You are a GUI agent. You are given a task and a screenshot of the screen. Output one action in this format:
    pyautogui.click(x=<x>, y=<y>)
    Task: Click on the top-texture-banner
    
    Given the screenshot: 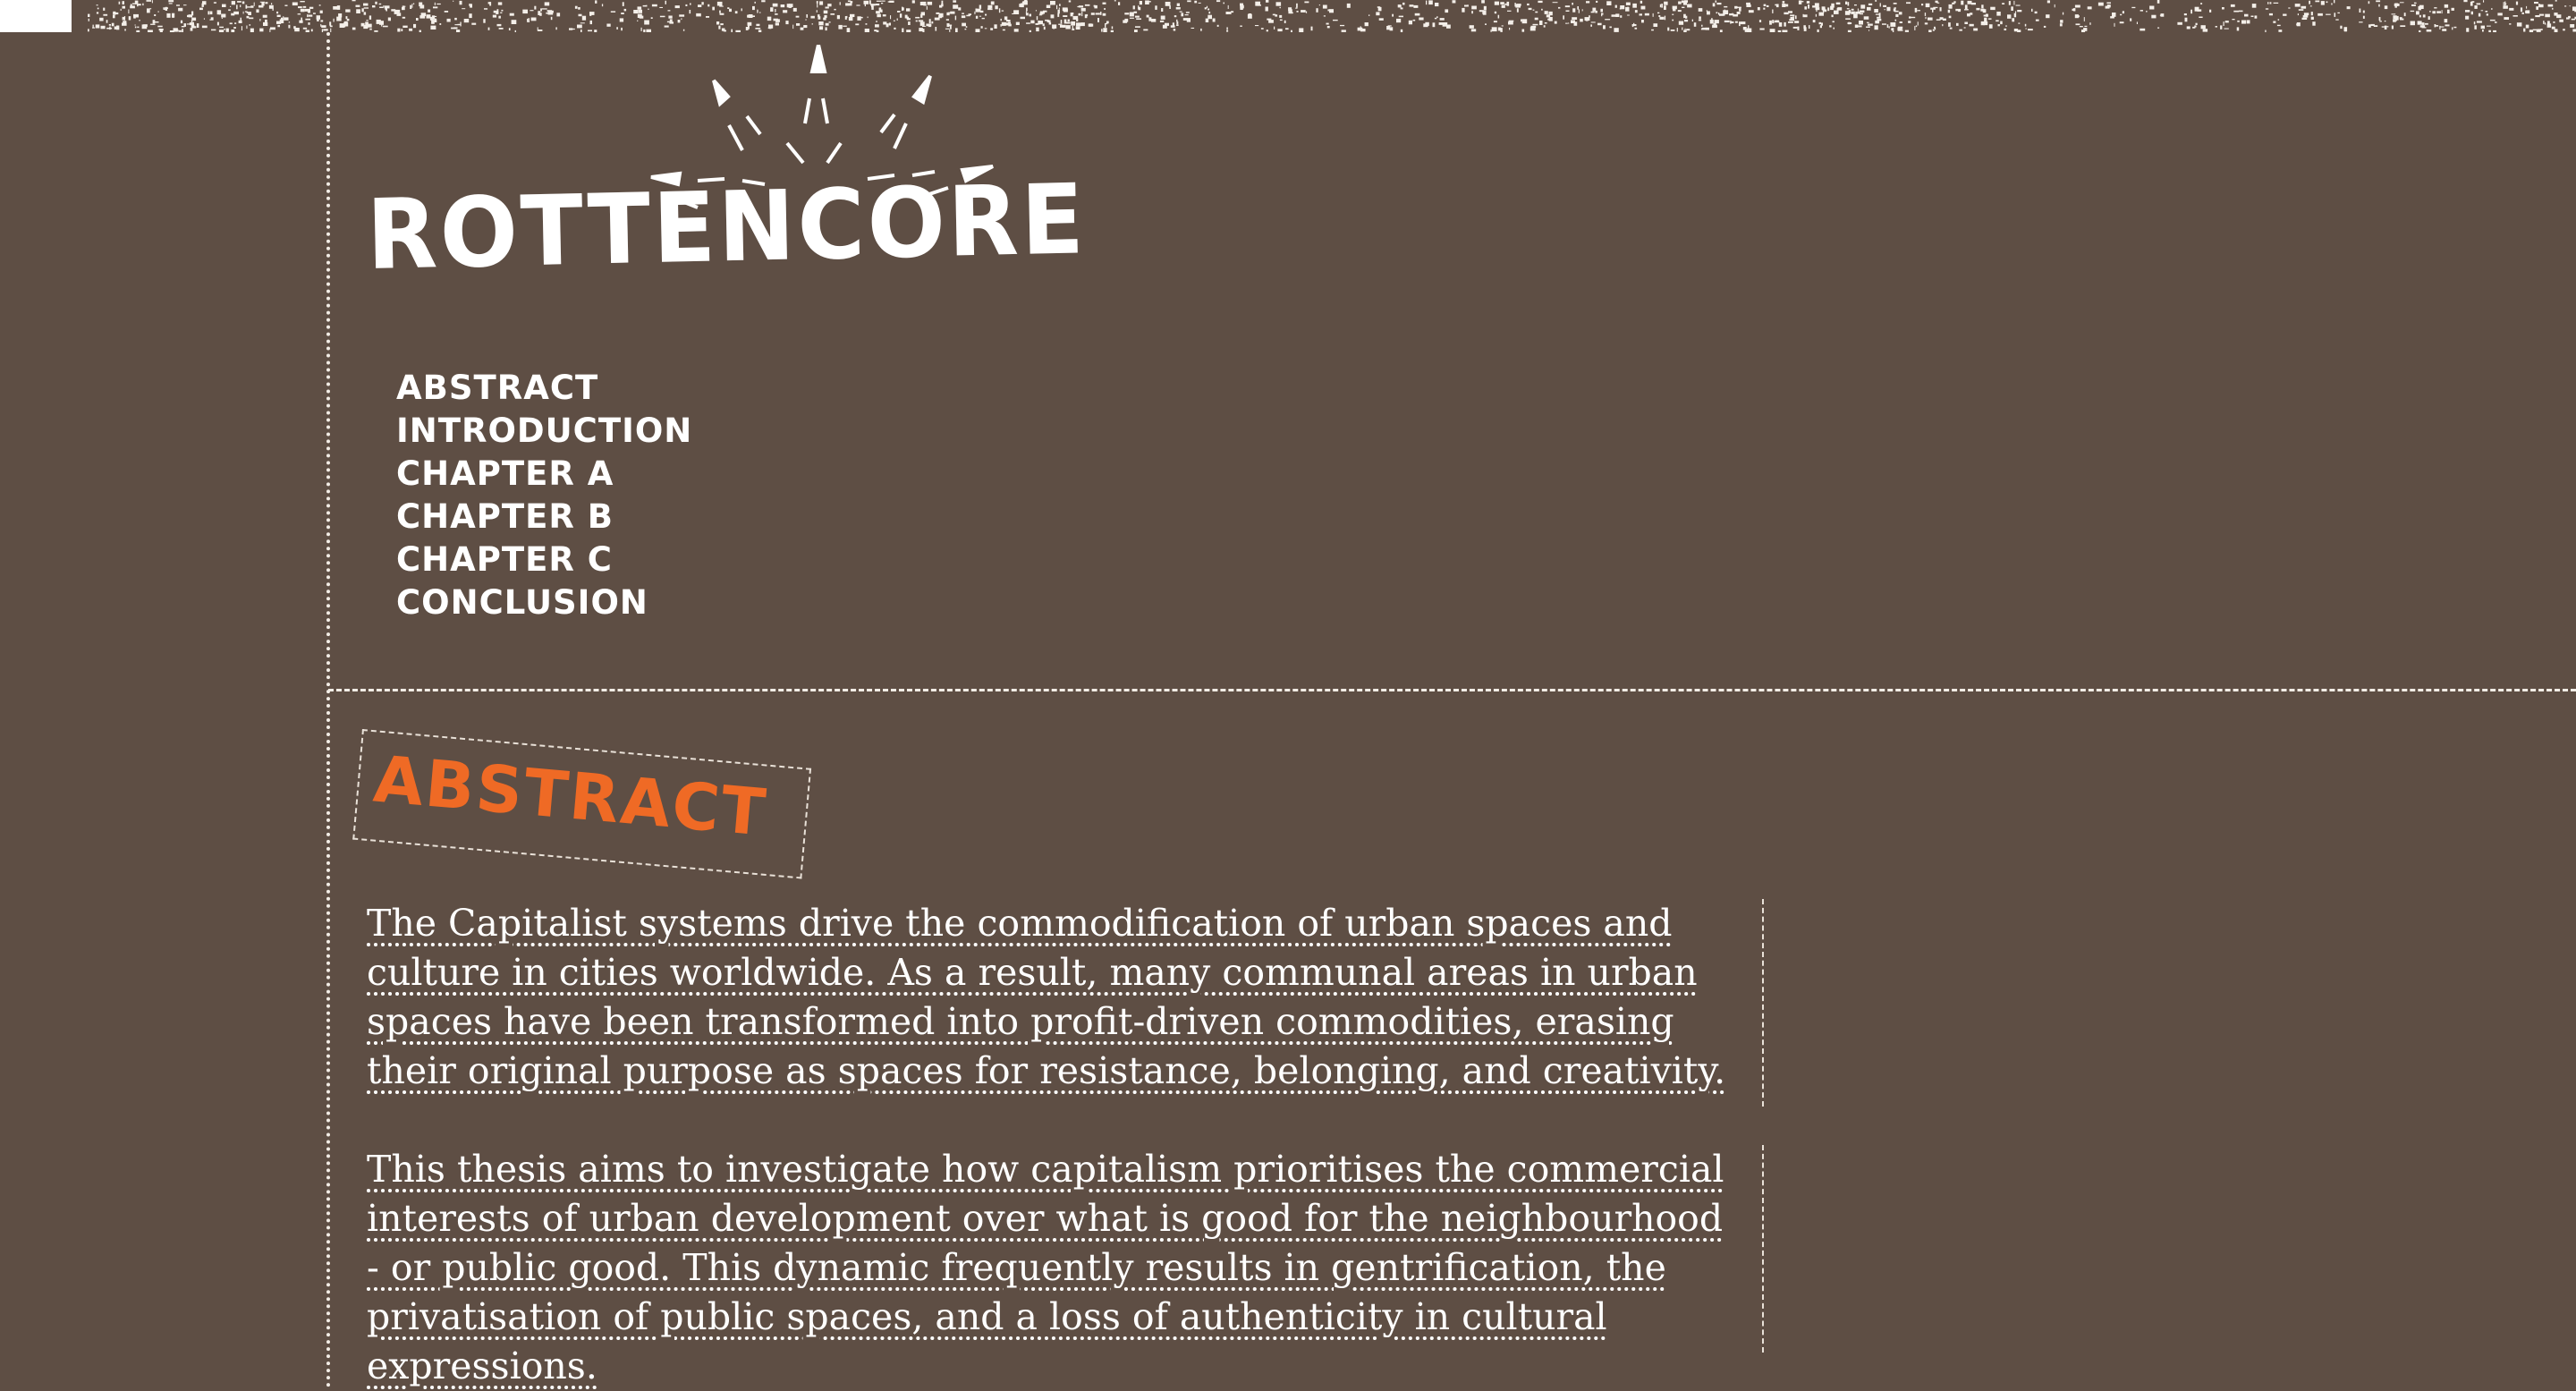 What is the action you would take?
    pyautogui.click(x=1288, y=16)
    